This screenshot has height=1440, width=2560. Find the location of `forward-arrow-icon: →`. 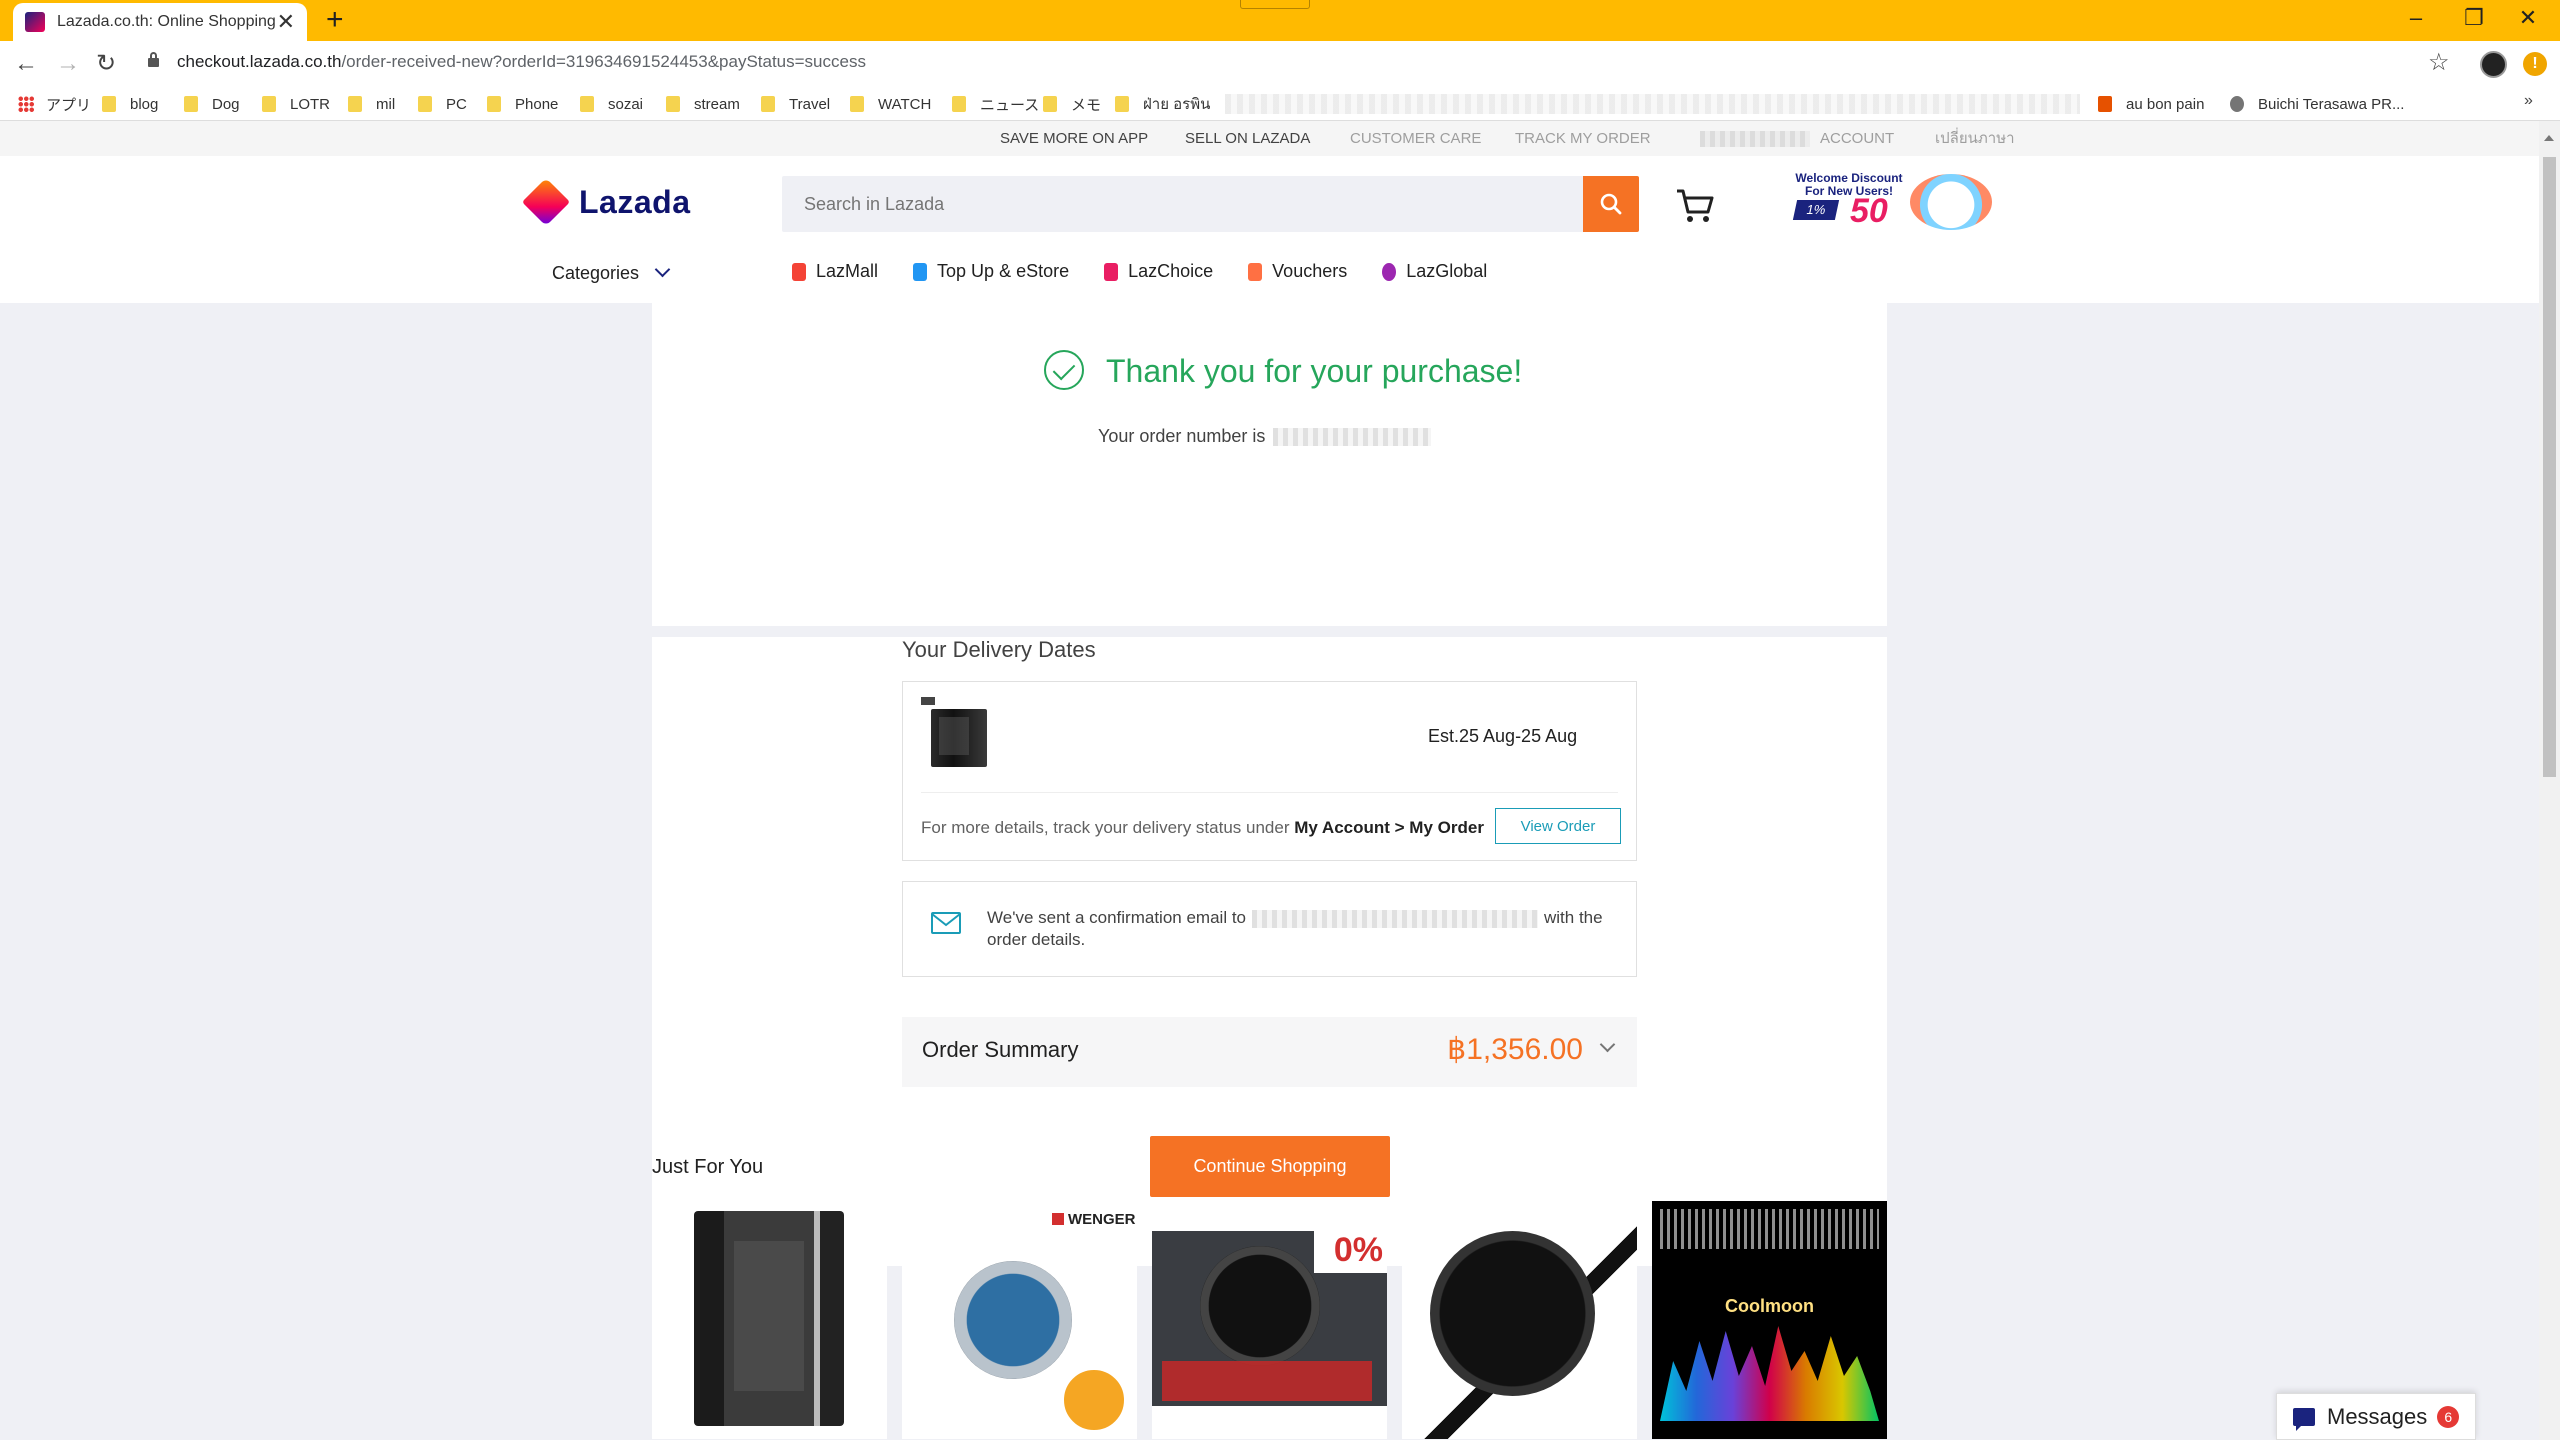

forward-arrow-icon: → is located at coordinates (68, 64).